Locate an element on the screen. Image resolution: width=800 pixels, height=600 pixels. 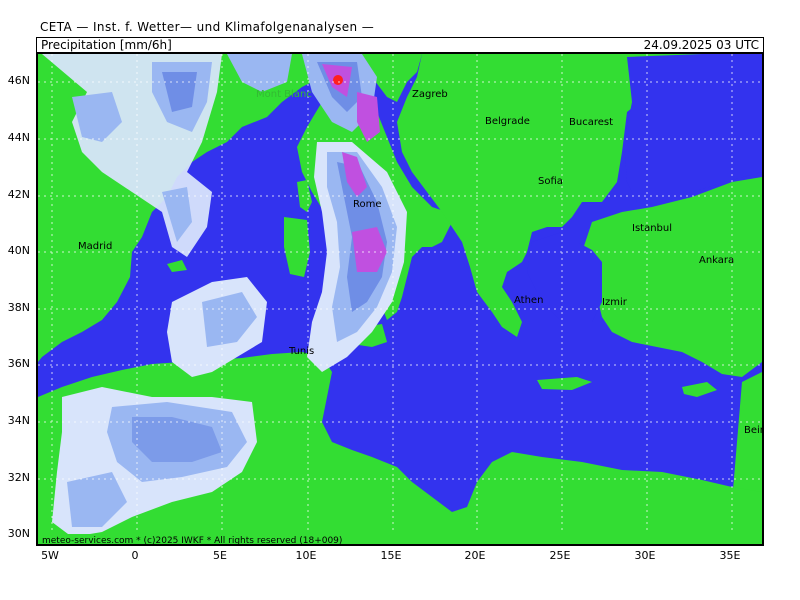
lat-tick: 42N is located at coordinates (18, 194).